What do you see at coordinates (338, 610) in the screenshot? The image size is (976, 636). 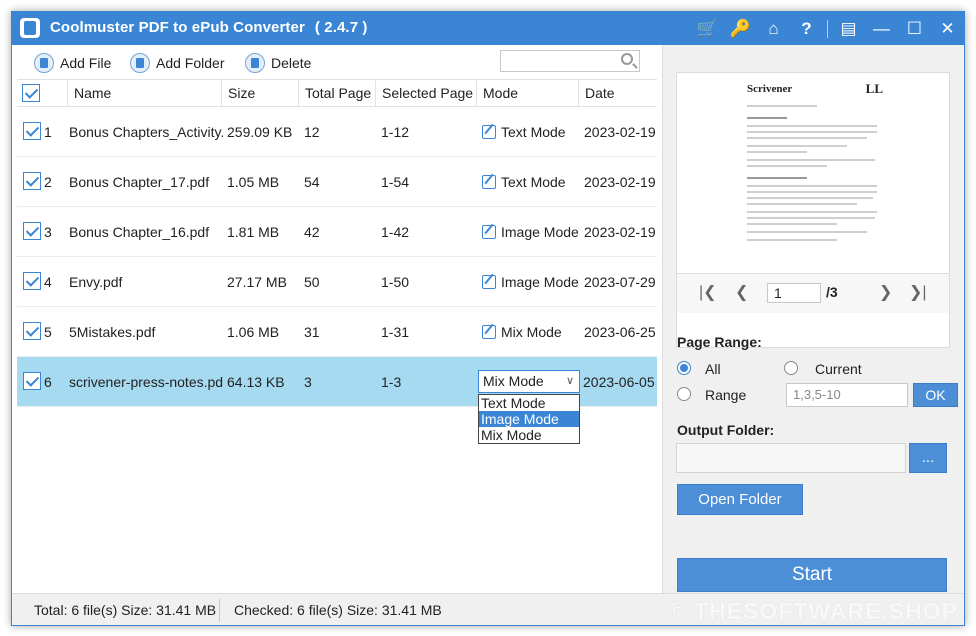 I see `status-checked: Checked: 6 file(s) Size: 31.41 MB` at bounding box center [338, 610].